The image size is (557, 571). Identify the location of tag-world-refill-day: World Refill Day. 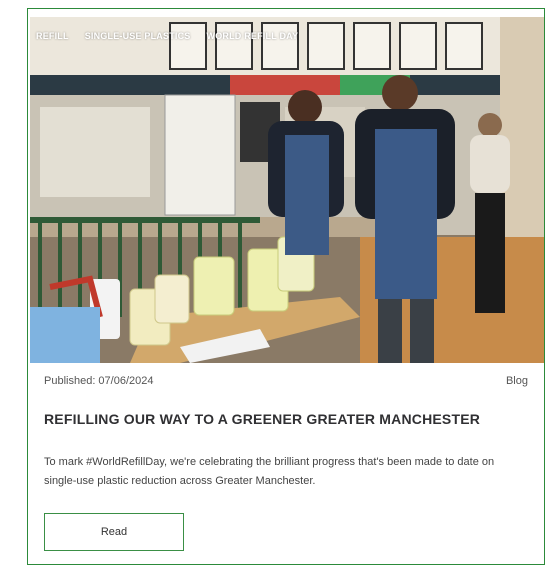
(253, 36).